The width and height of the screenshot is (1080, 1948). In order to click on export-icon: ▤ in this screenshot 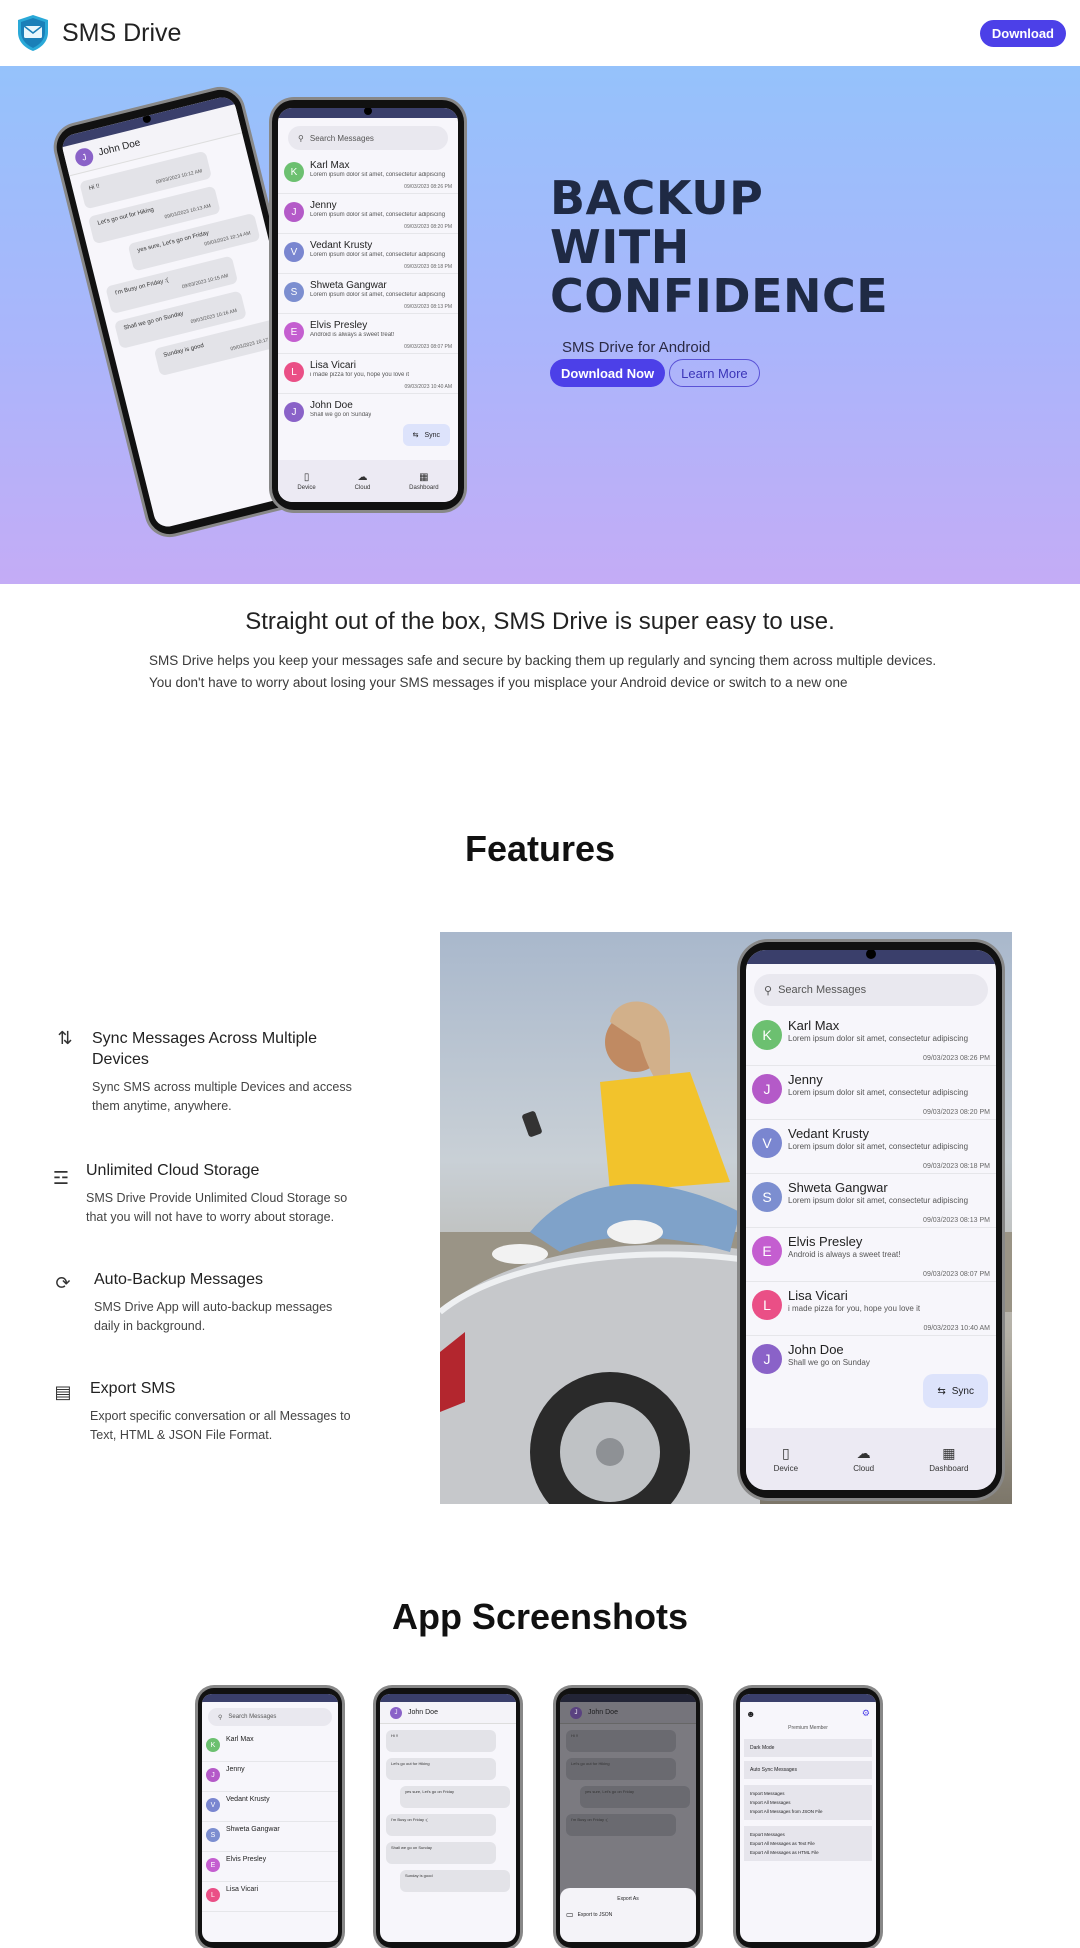, I will do `click(63, 1392)`.